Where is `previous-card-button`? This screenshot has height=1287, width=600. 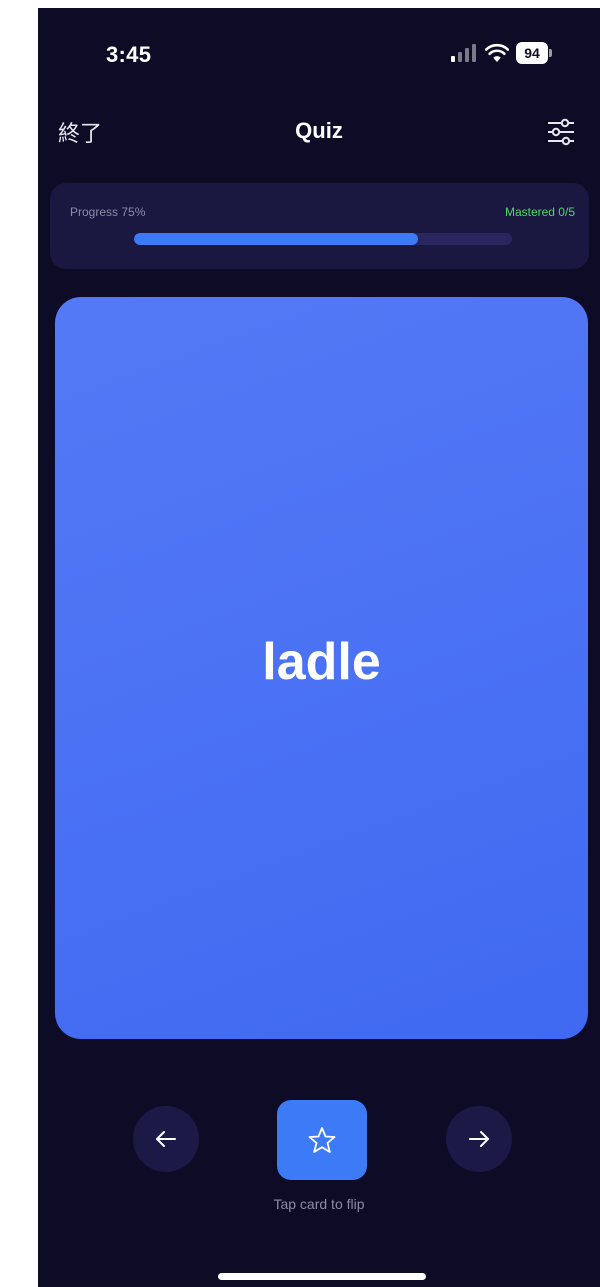 previous-card-button is located at coordinates (166, 1139).